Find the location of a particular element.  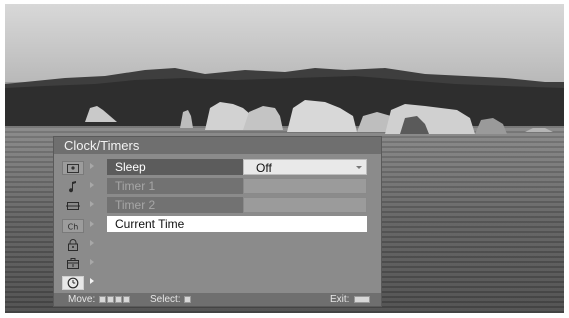

chevron-down-icon is located at coordinates (359, 167).